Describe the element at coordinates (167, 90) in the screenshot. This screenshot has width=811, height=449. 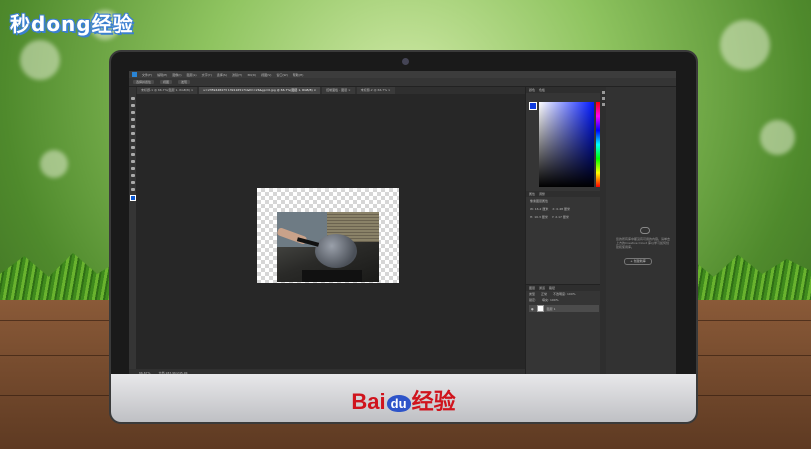
I see `tab-document-1: 未标题-1 @ 66.7%(图层 1, RGB/8) ×` at that location.